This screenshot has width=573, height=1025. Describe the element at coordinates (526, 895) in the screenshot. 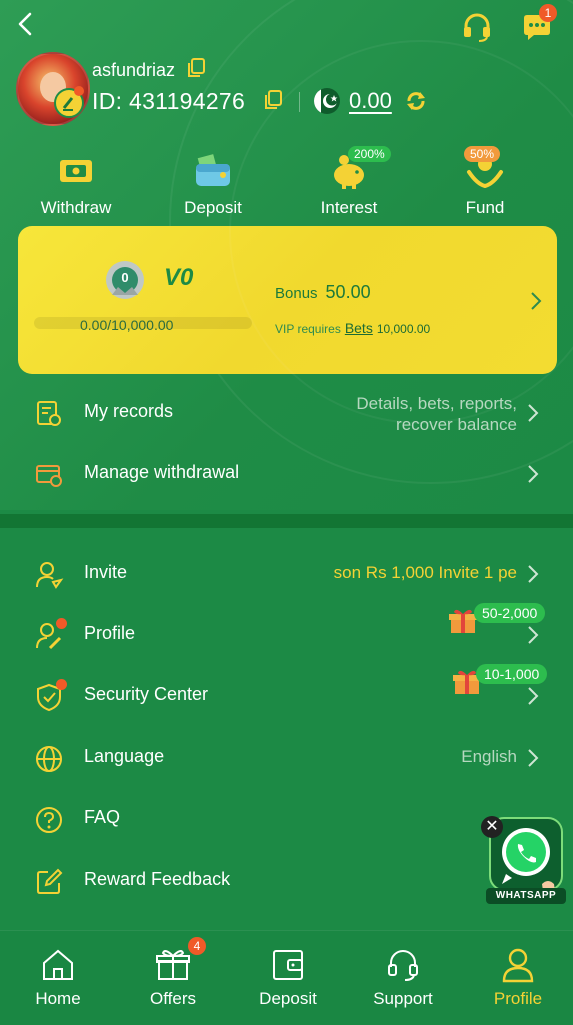

I see `whatsapp-label: WHATSAPP` at that location.